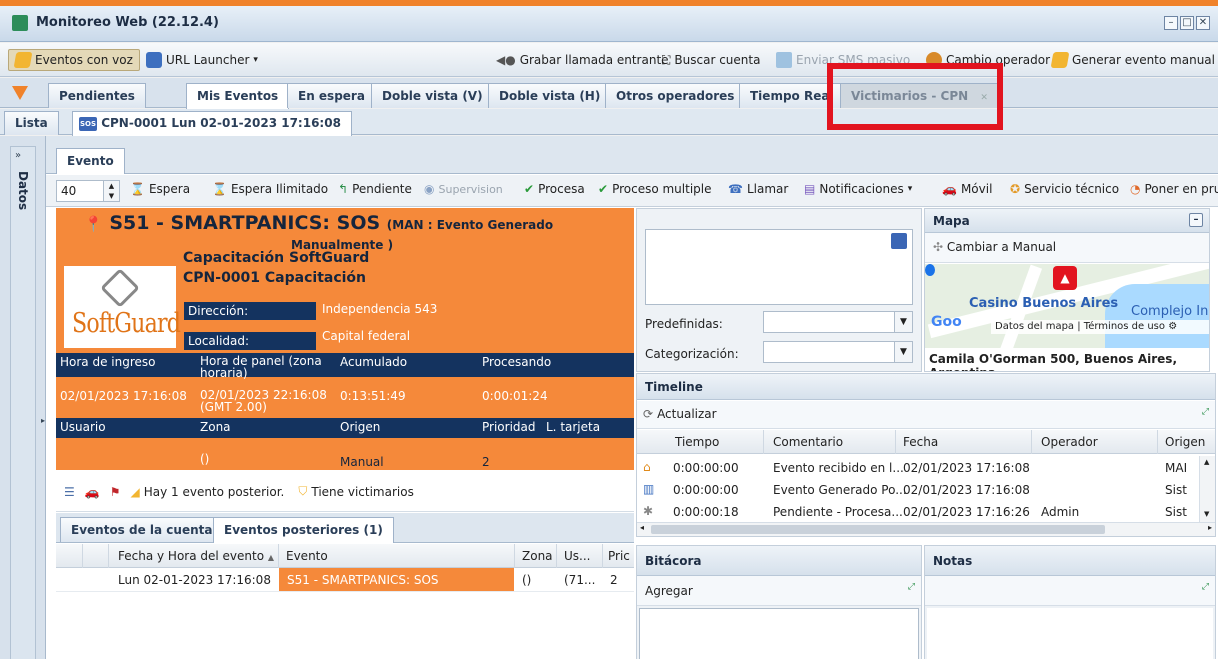 This screenshot has height=659, width=1218. I want to click on timeline-vscrollbar: ▲ ▼, so click(1207, 489).